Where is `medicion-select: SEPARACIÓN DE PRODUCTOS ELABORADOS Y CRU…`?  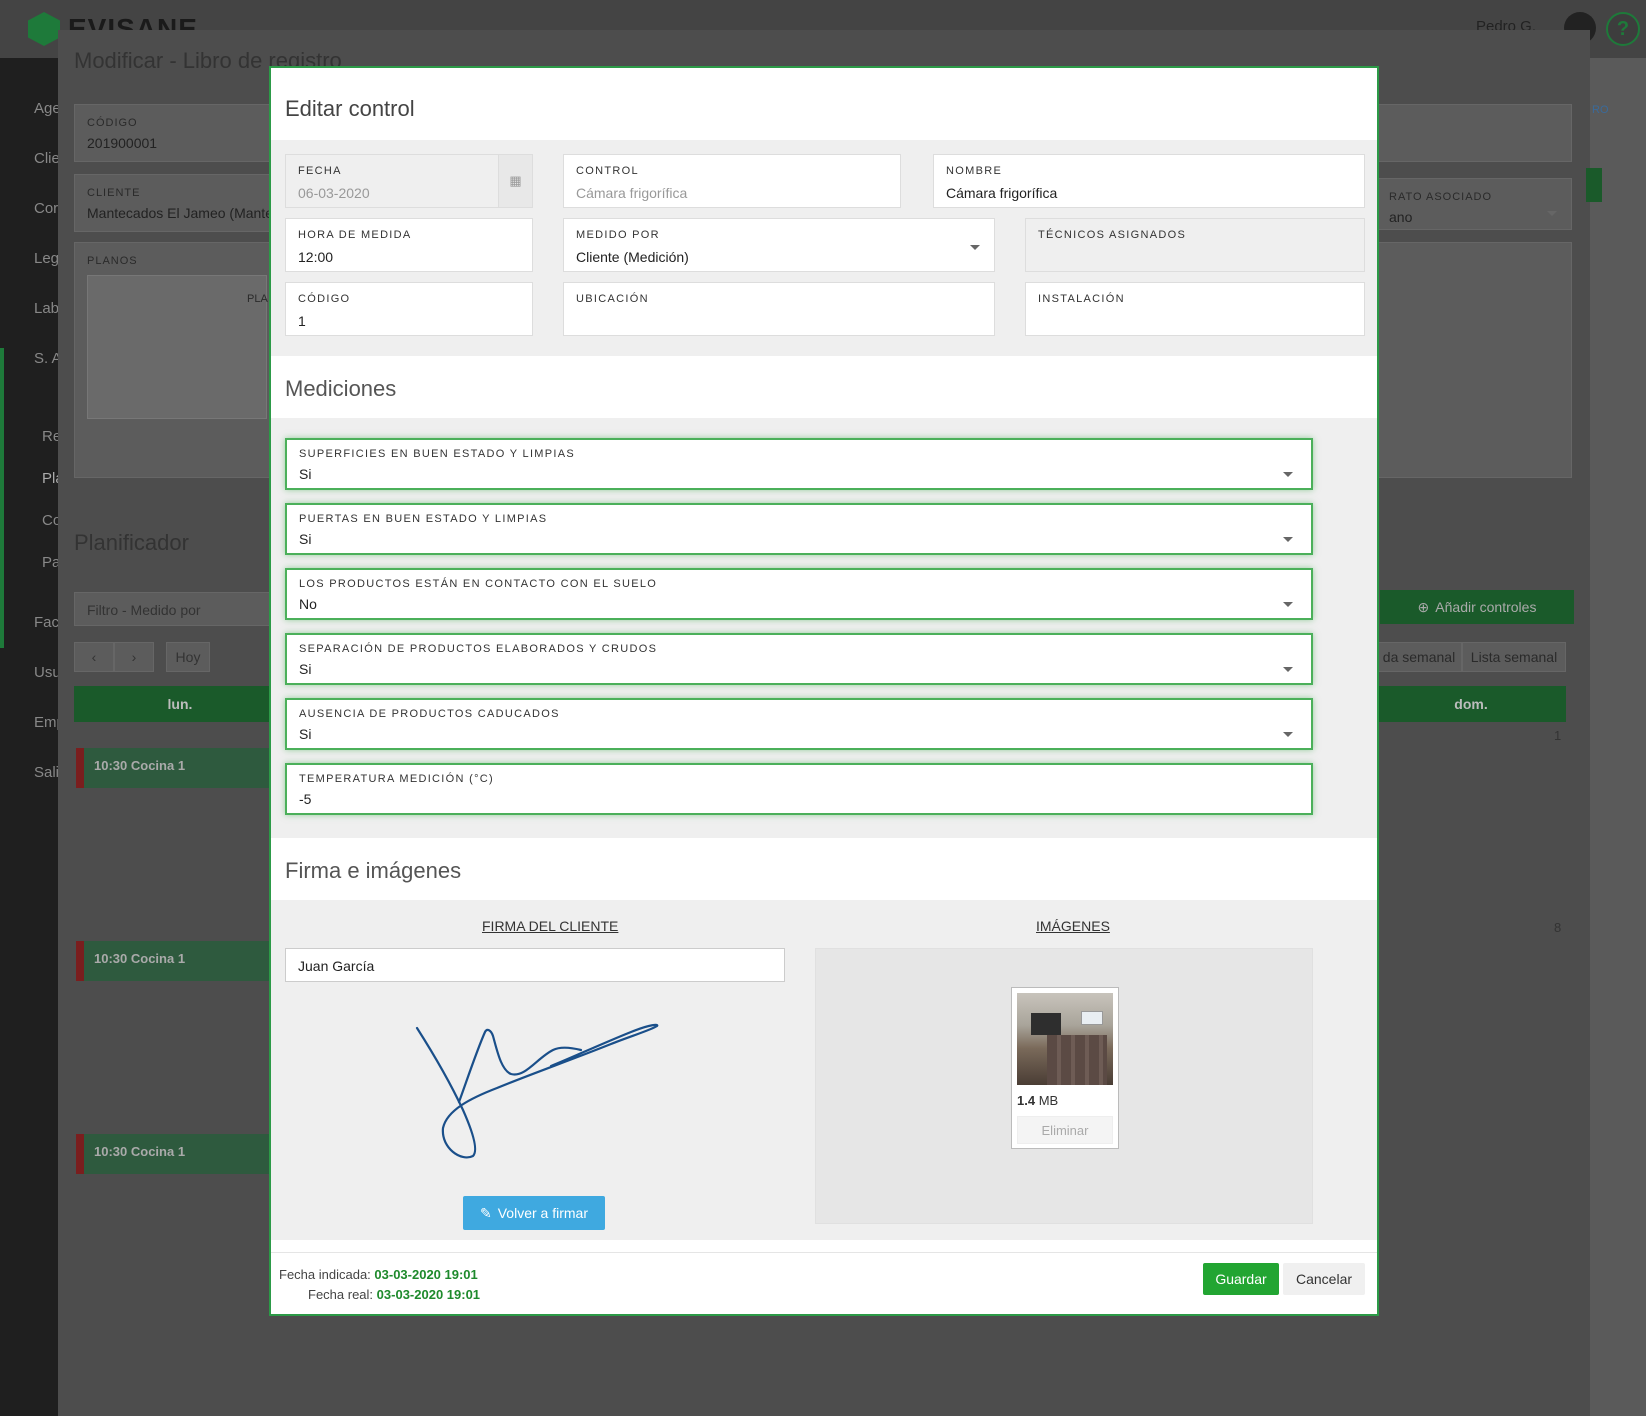
medicion-select: SEPARACIÓN DE PRODUCTOS ELABORADOS Y CRU… is located at coordinates (799, 659).